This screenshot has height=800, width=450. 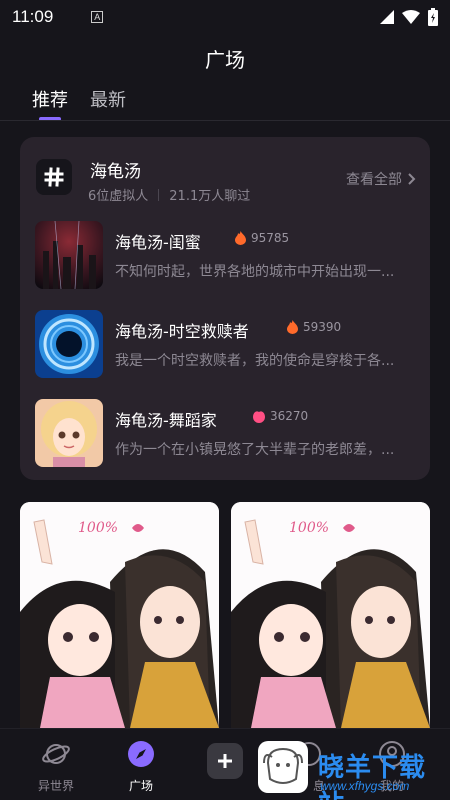 I want to click on status-icons, so click(x=409, y=17).